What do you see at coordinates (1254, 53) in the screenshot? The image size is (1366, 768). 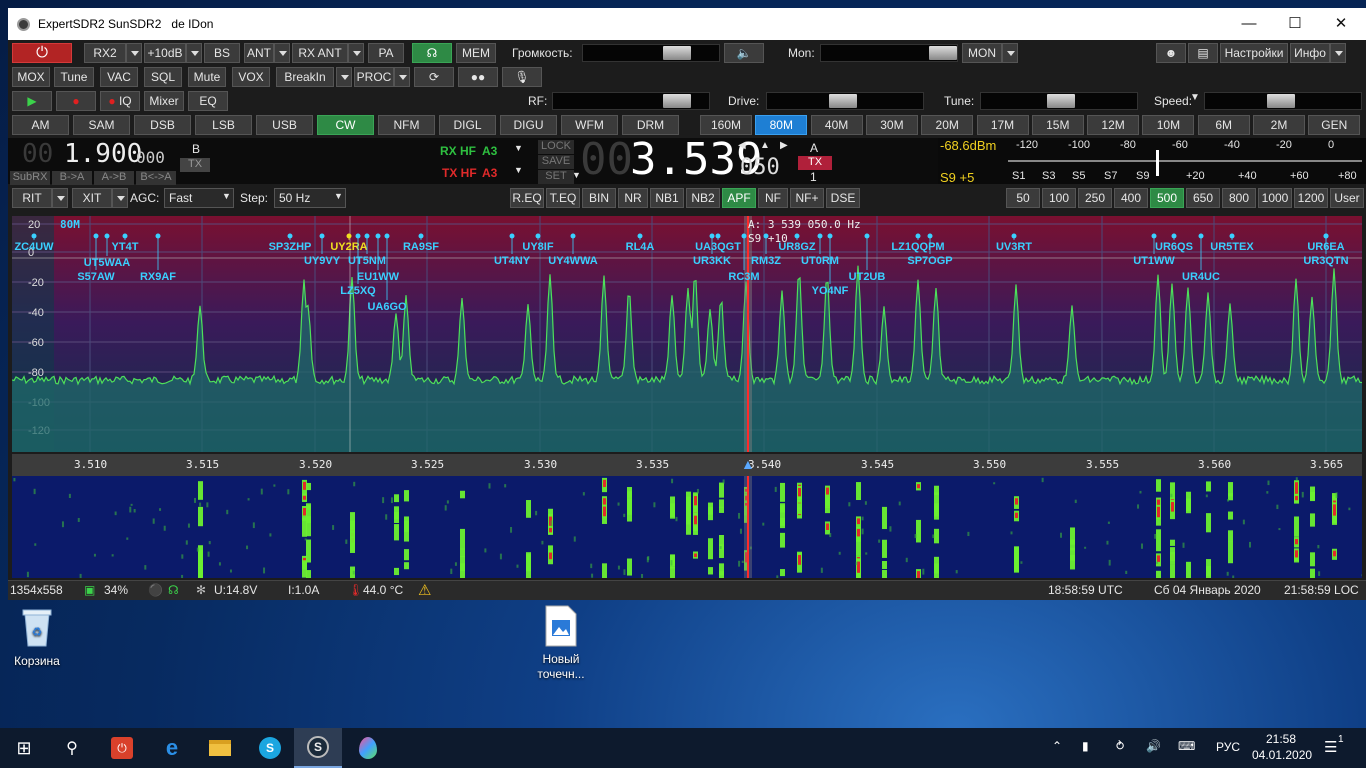 I see `settings-button: Настройки` at bounding box center [1254, 53].